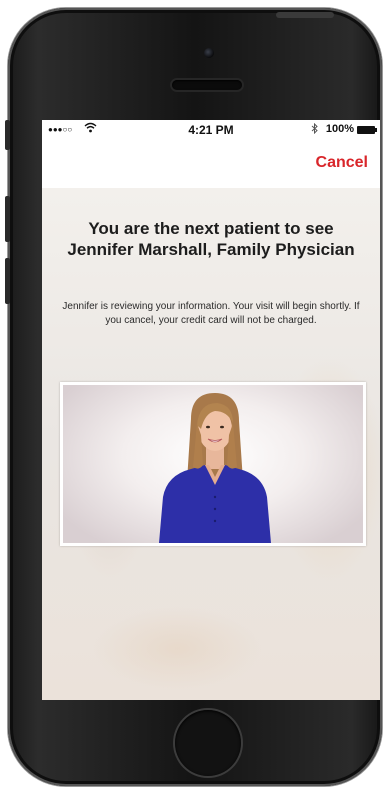  What do you see at coordinates (211, 130) in the screenshot?
I see `status-bar: ●●●○○ 4:21 PM 100%` at bounding box center [211, 130].